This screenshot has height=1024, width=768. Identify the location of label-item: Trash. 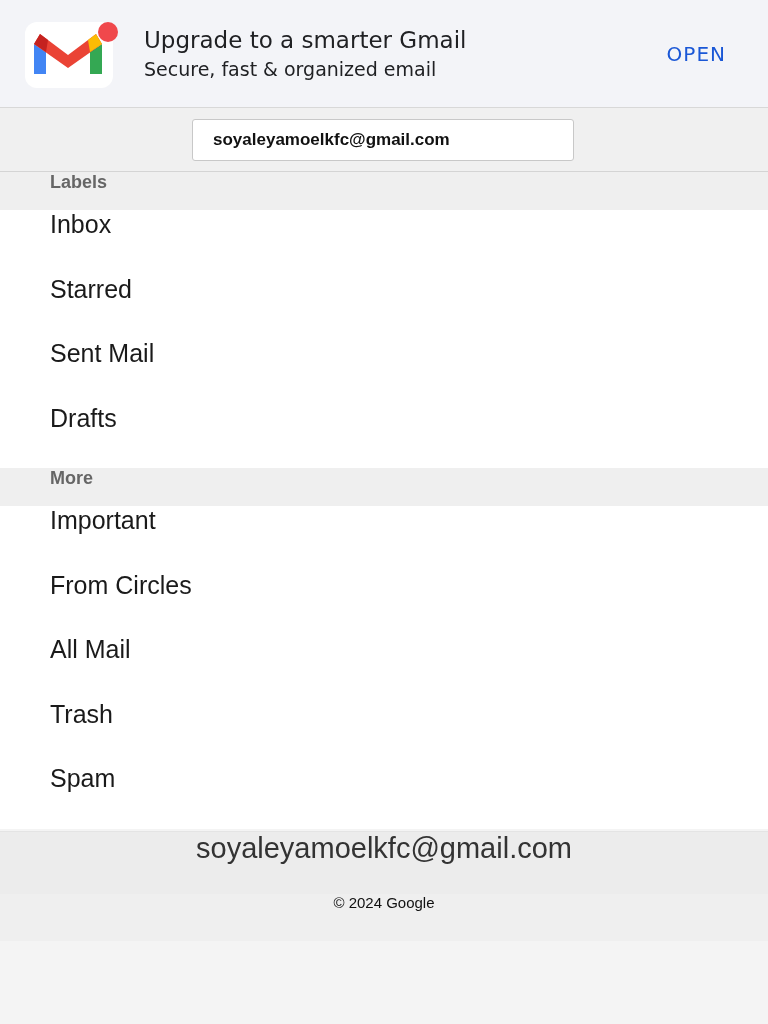
(384, 731).